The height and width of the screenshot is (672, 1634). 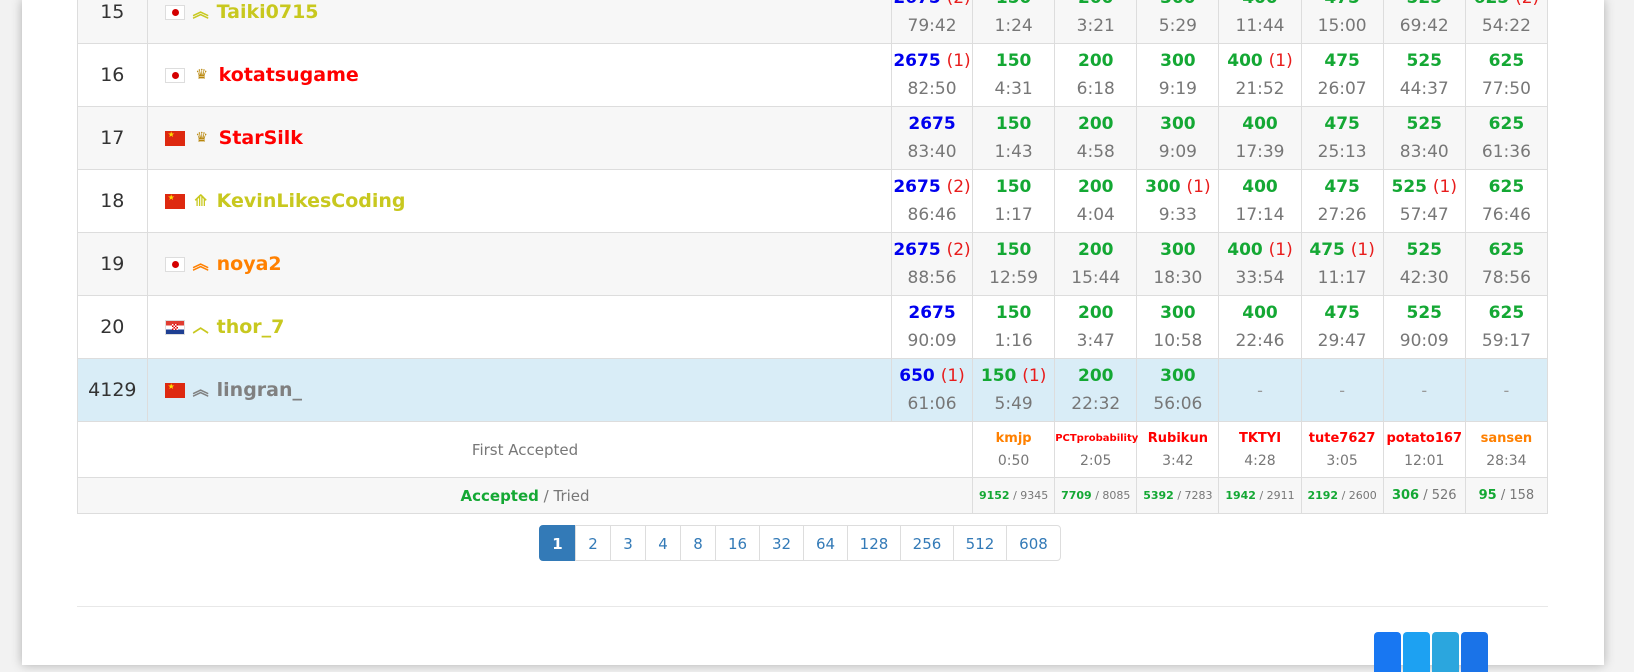 What do you see at coordinates (1424, 214) in the screenshot?
I see `task-time: 57:47` at bounding box center [1424, 214].